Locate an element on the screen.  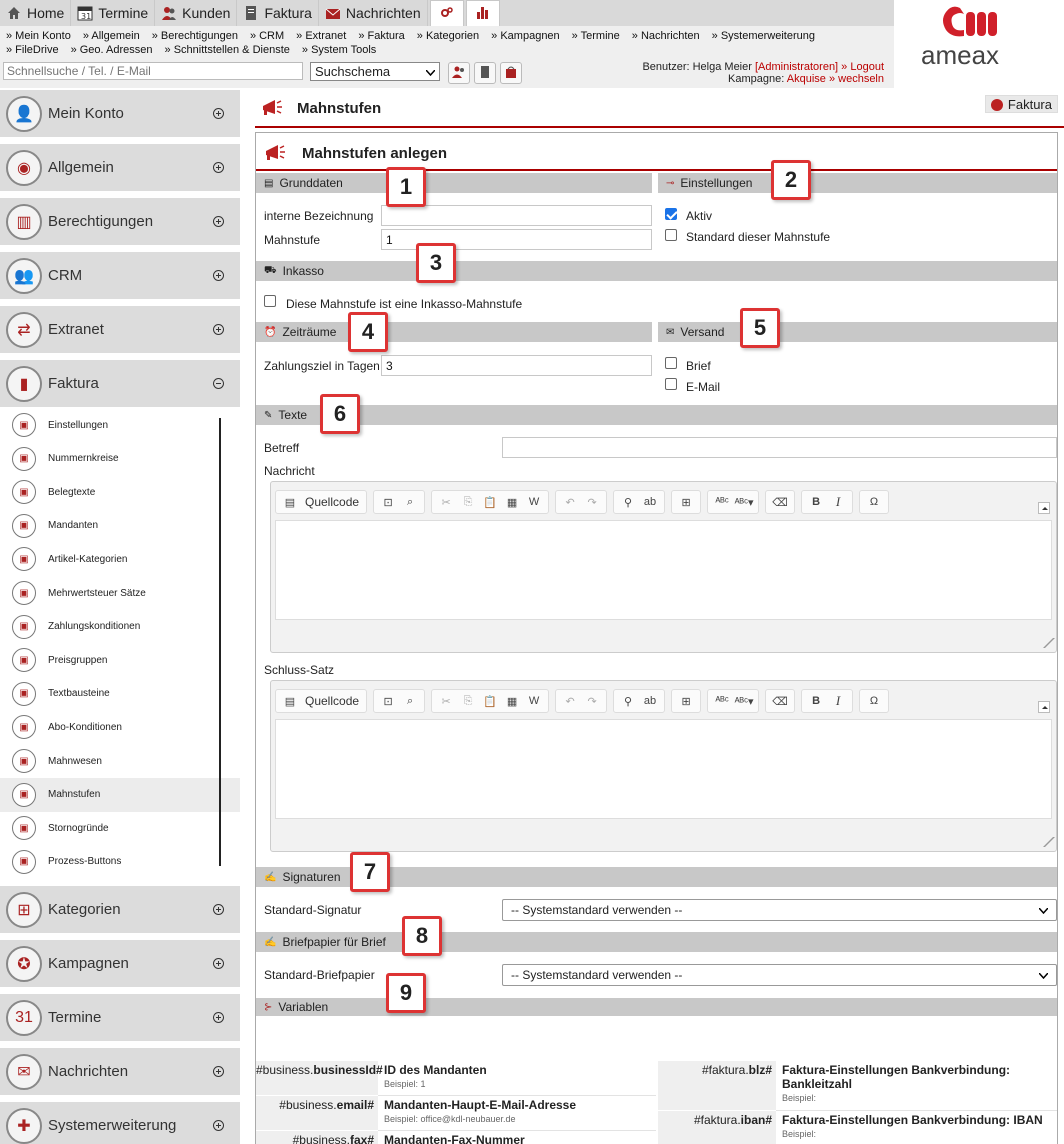
sub-link: » Extranet is located at coordinates (321, 36).